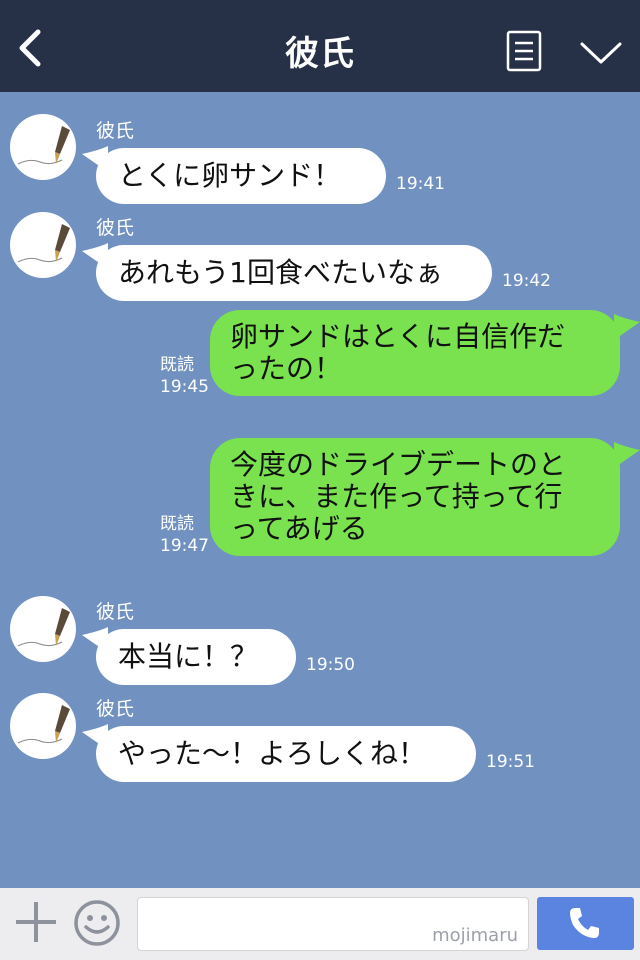 The width and height of the screenshot is (640, 960). I want to click on message-line: 今度のドライブデートのと, so click(398, 464).